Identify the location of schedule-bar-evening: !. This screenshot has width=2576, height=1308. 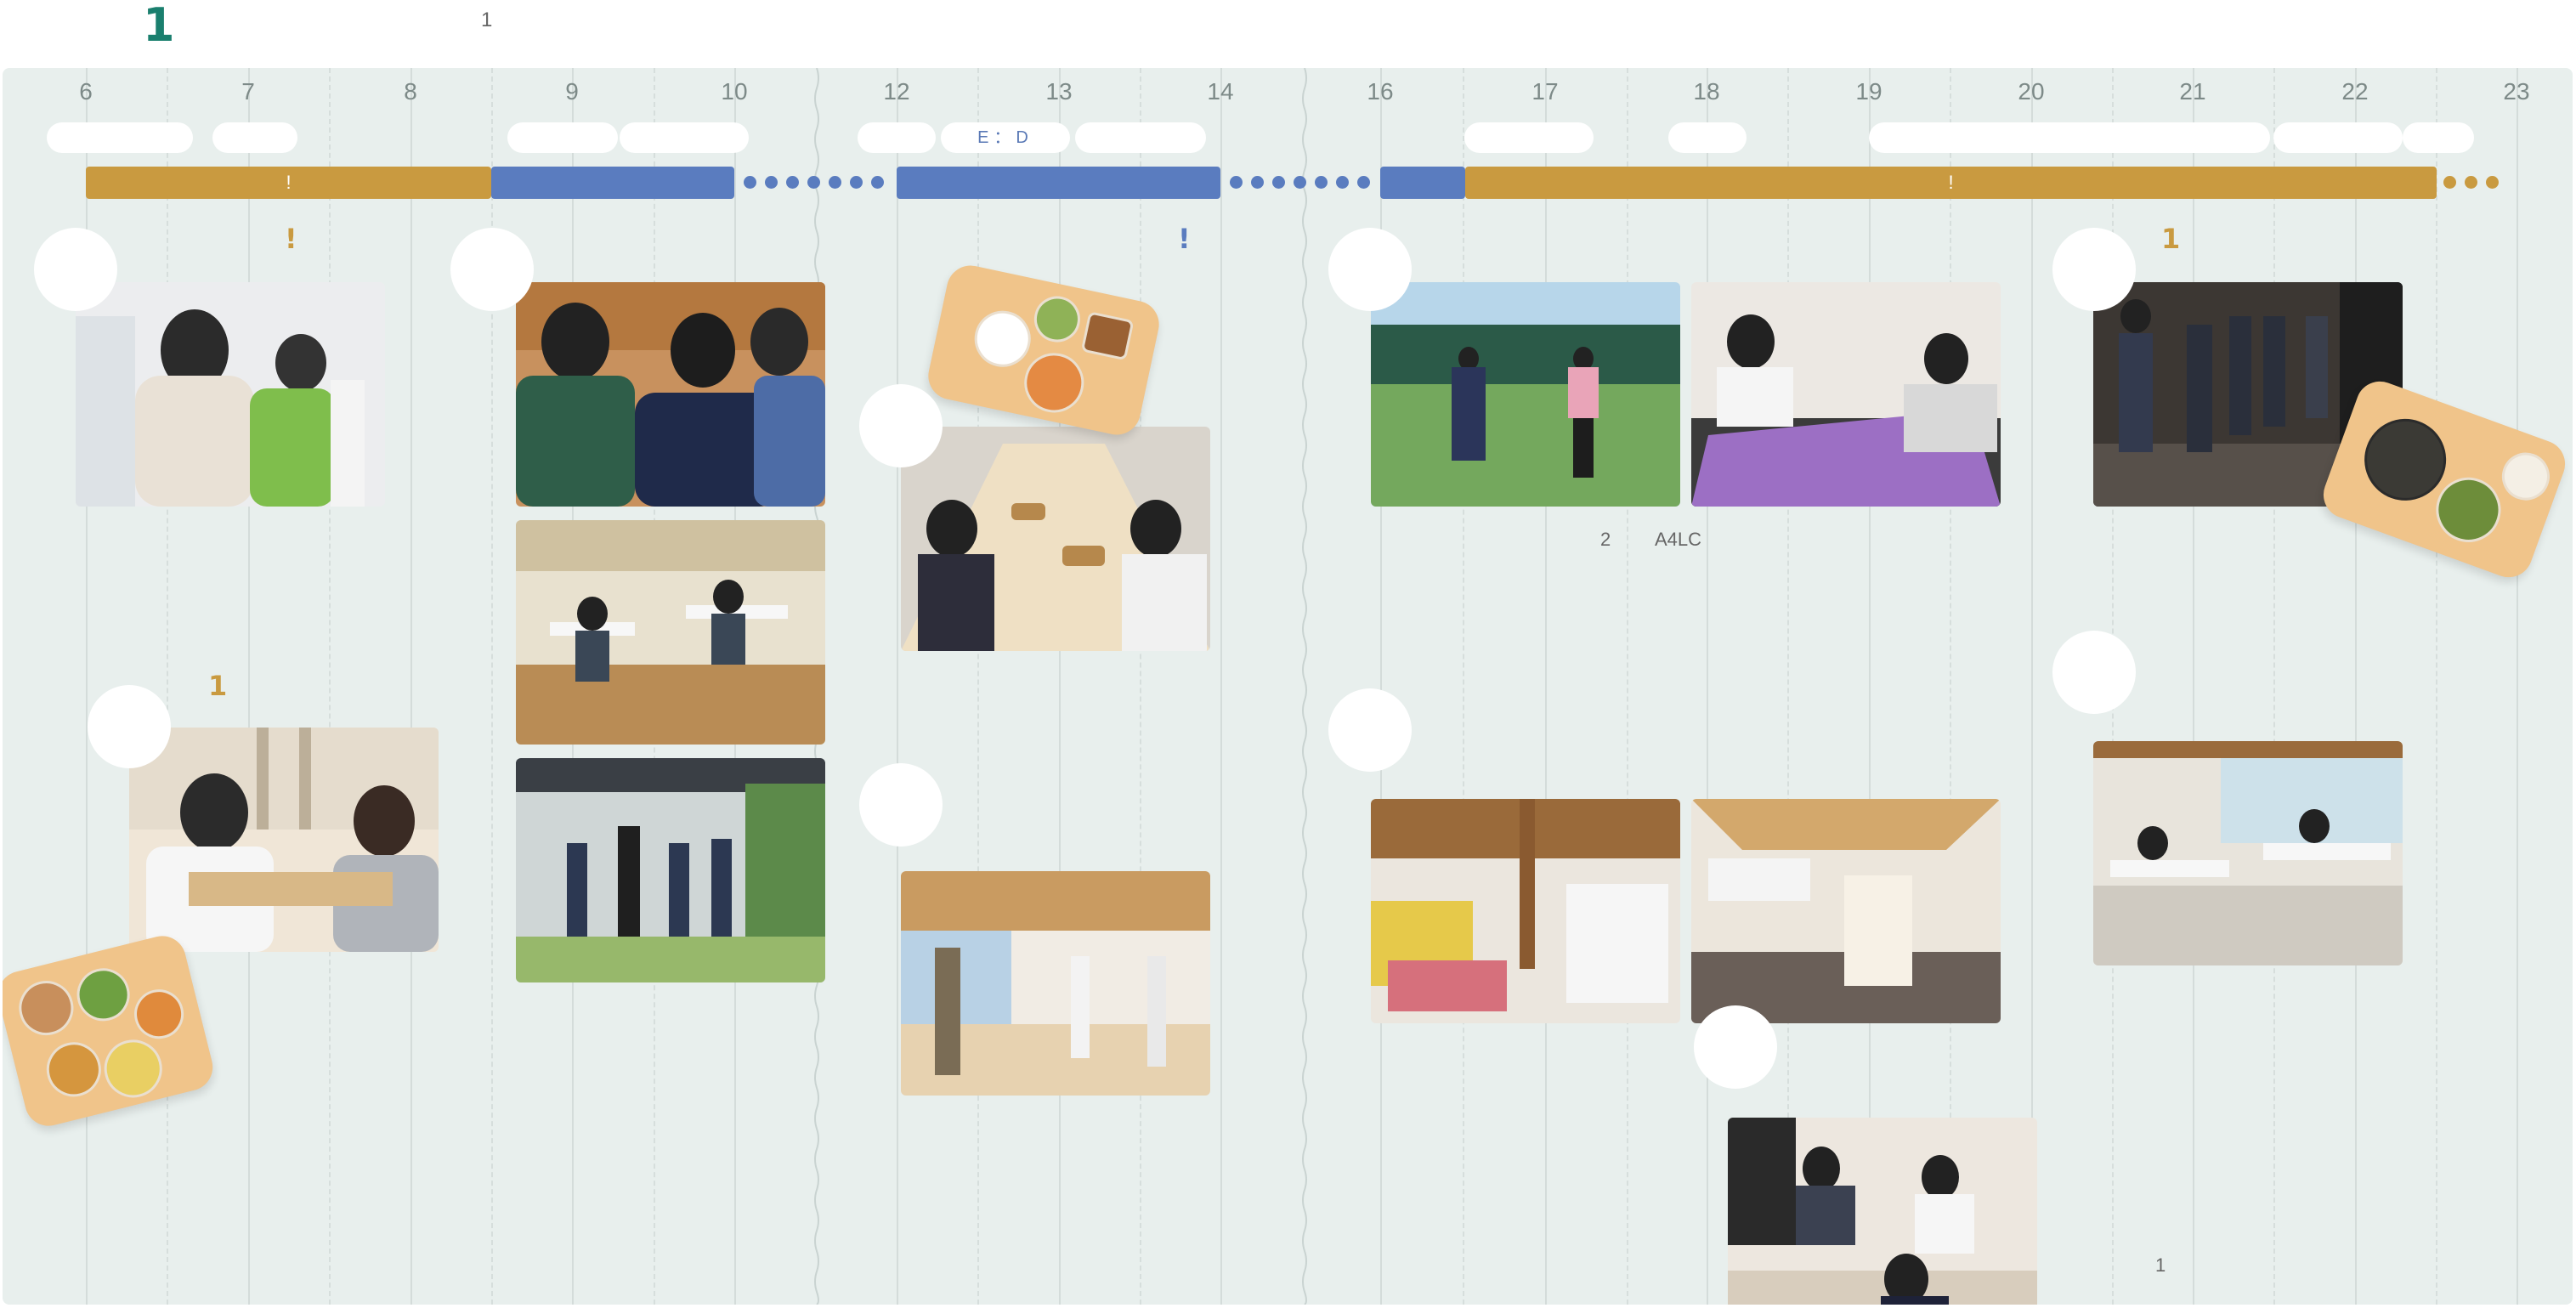
(1951, 183).